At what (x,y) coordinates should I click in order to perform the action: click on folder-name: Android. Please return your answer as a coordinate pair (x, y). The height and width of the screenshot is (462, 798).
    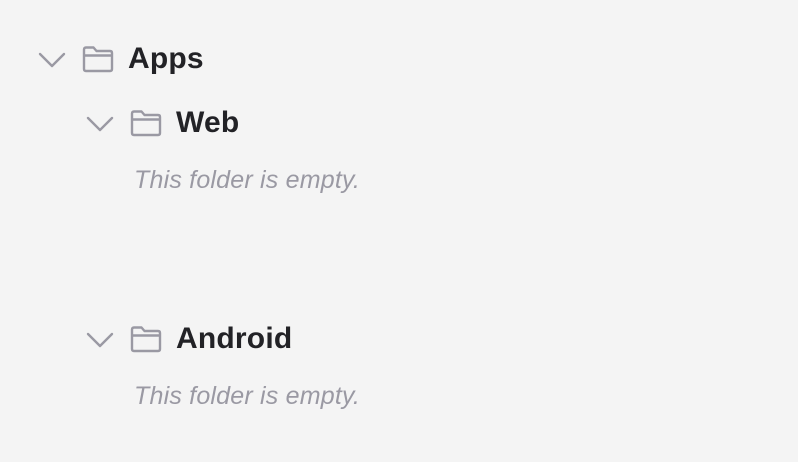
    Looking at the image, I should click on (234, 338).